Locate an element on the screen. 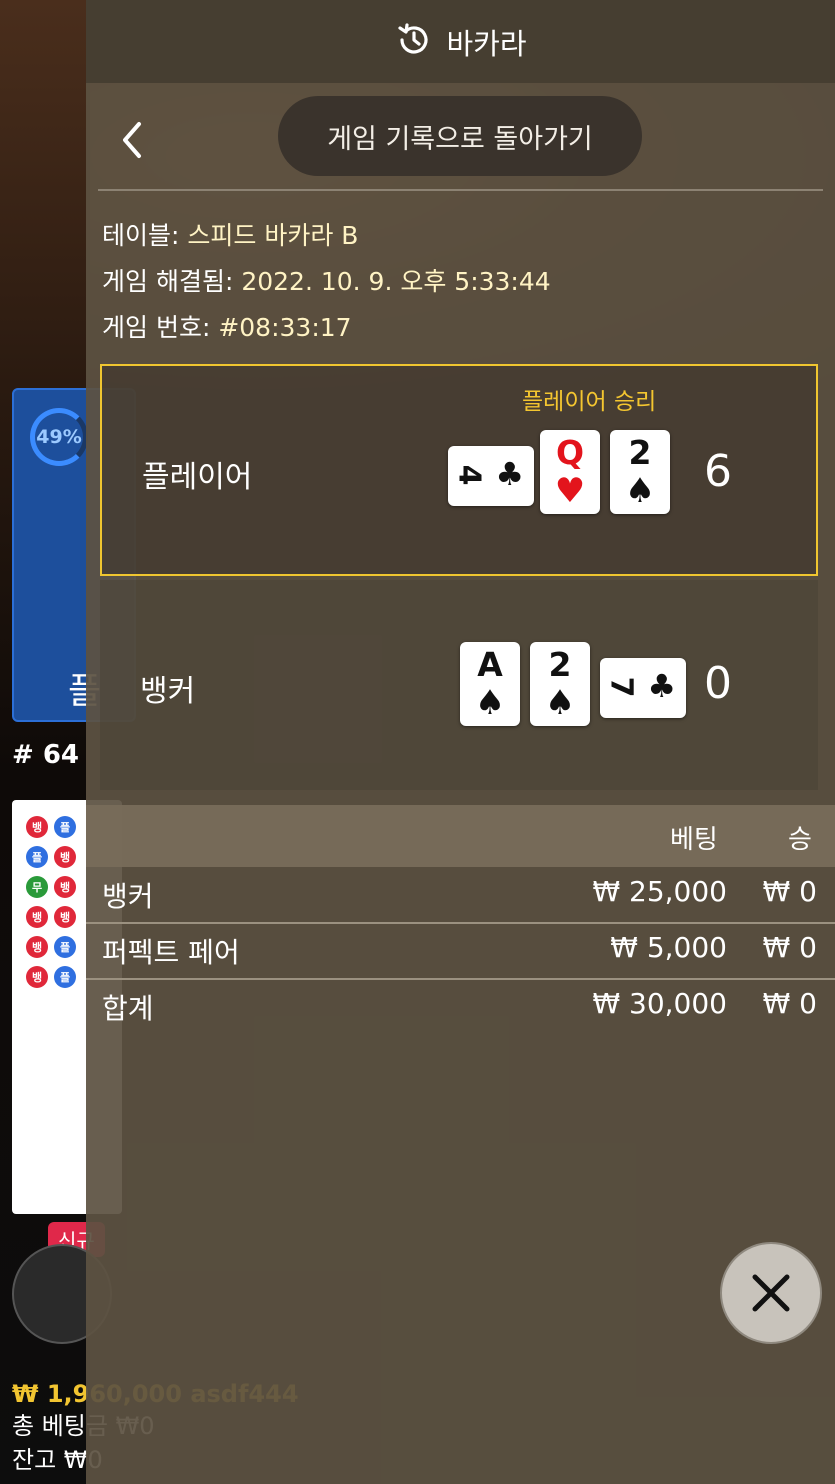 This screenshot has width=835, height=1484. history-icon is located at coordinates (414, 42).